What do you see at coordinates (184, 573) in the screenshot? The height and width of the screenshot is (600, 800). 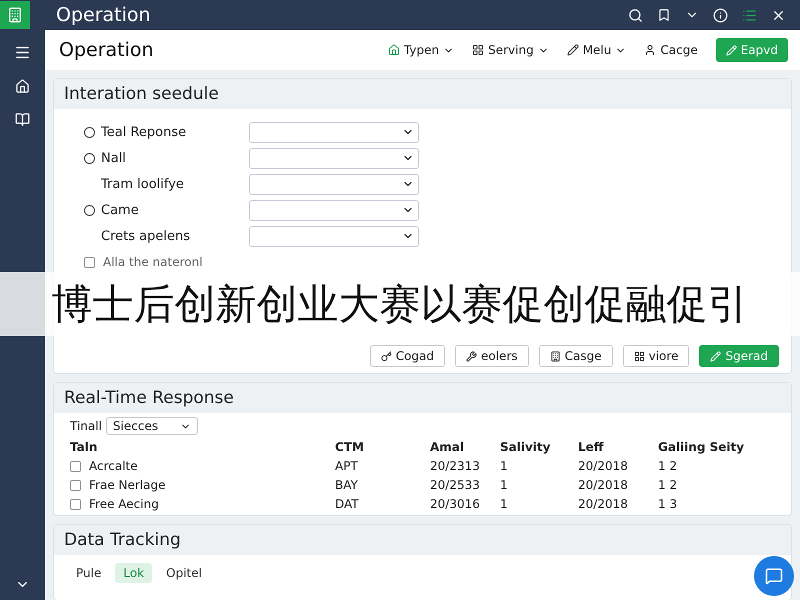 I see `tab: Opitel` at bounding box center [184, 573].